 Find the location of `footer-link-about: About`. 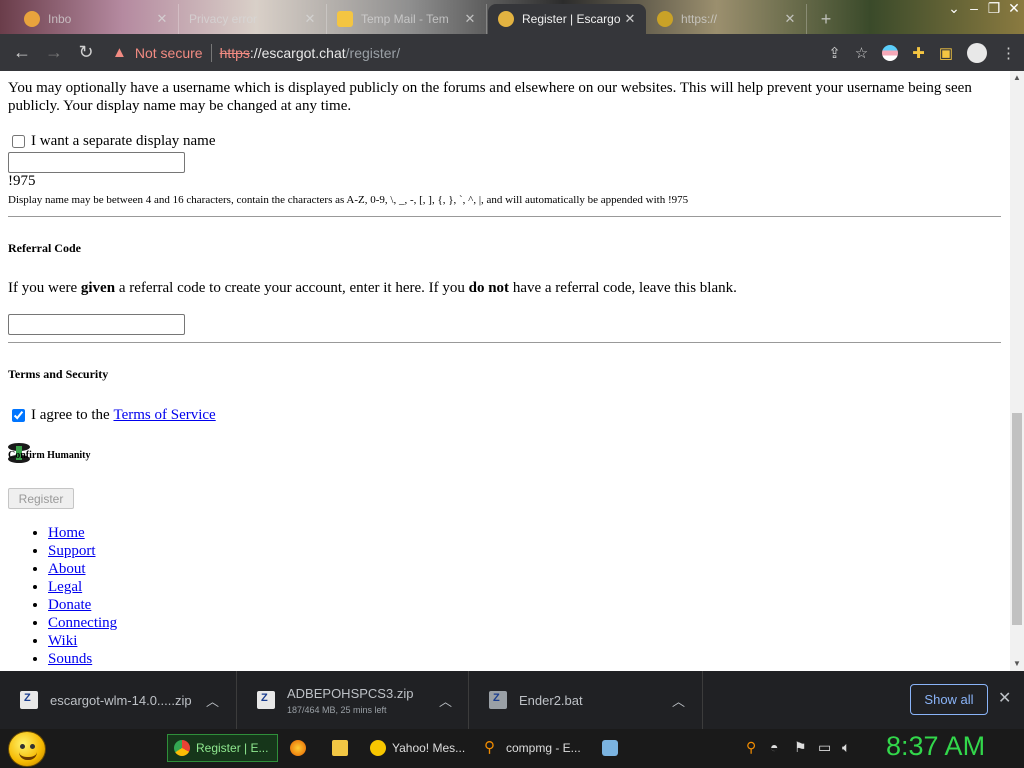

footer-link-about: About is located at coordinates (67, 569).